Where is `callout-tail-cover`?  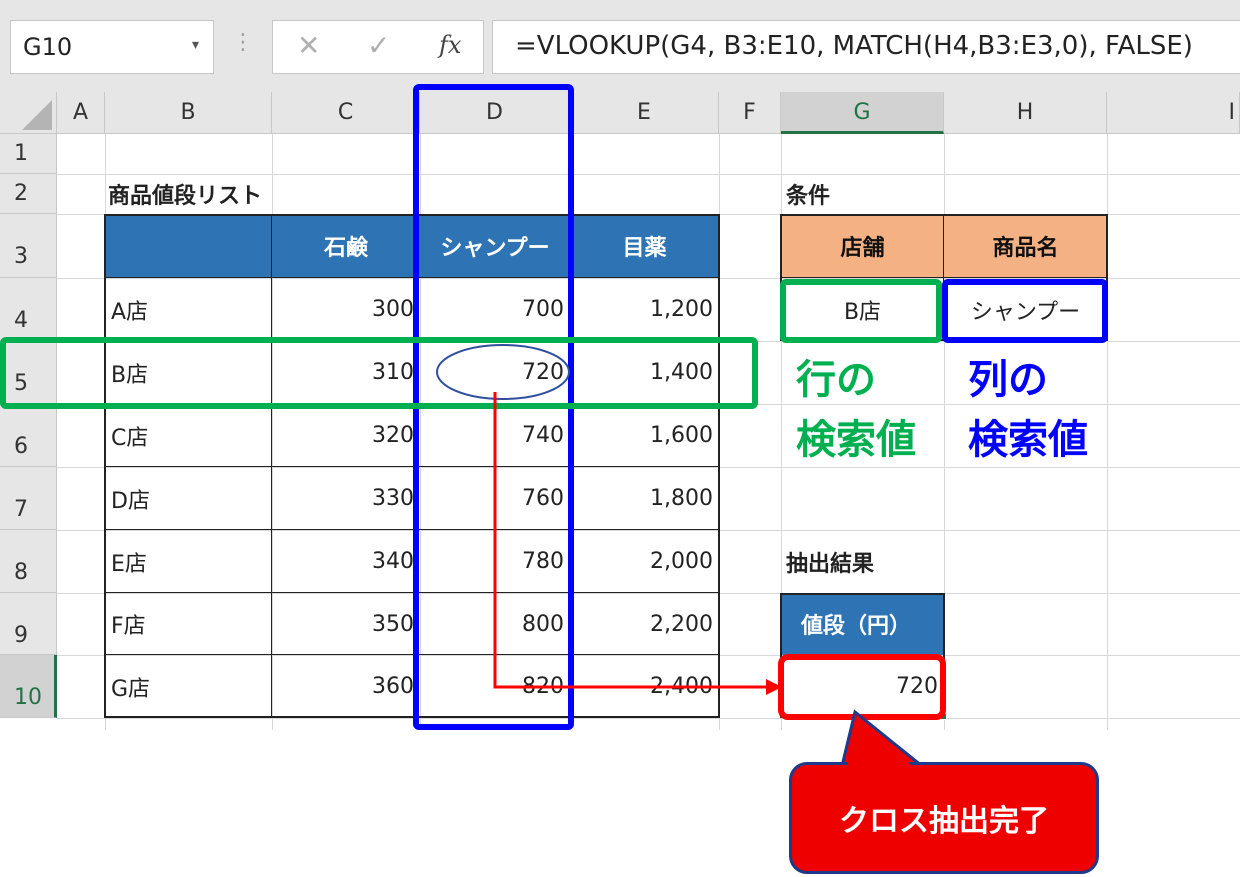
callout-tail-cover is located at coordinates (881, 745).